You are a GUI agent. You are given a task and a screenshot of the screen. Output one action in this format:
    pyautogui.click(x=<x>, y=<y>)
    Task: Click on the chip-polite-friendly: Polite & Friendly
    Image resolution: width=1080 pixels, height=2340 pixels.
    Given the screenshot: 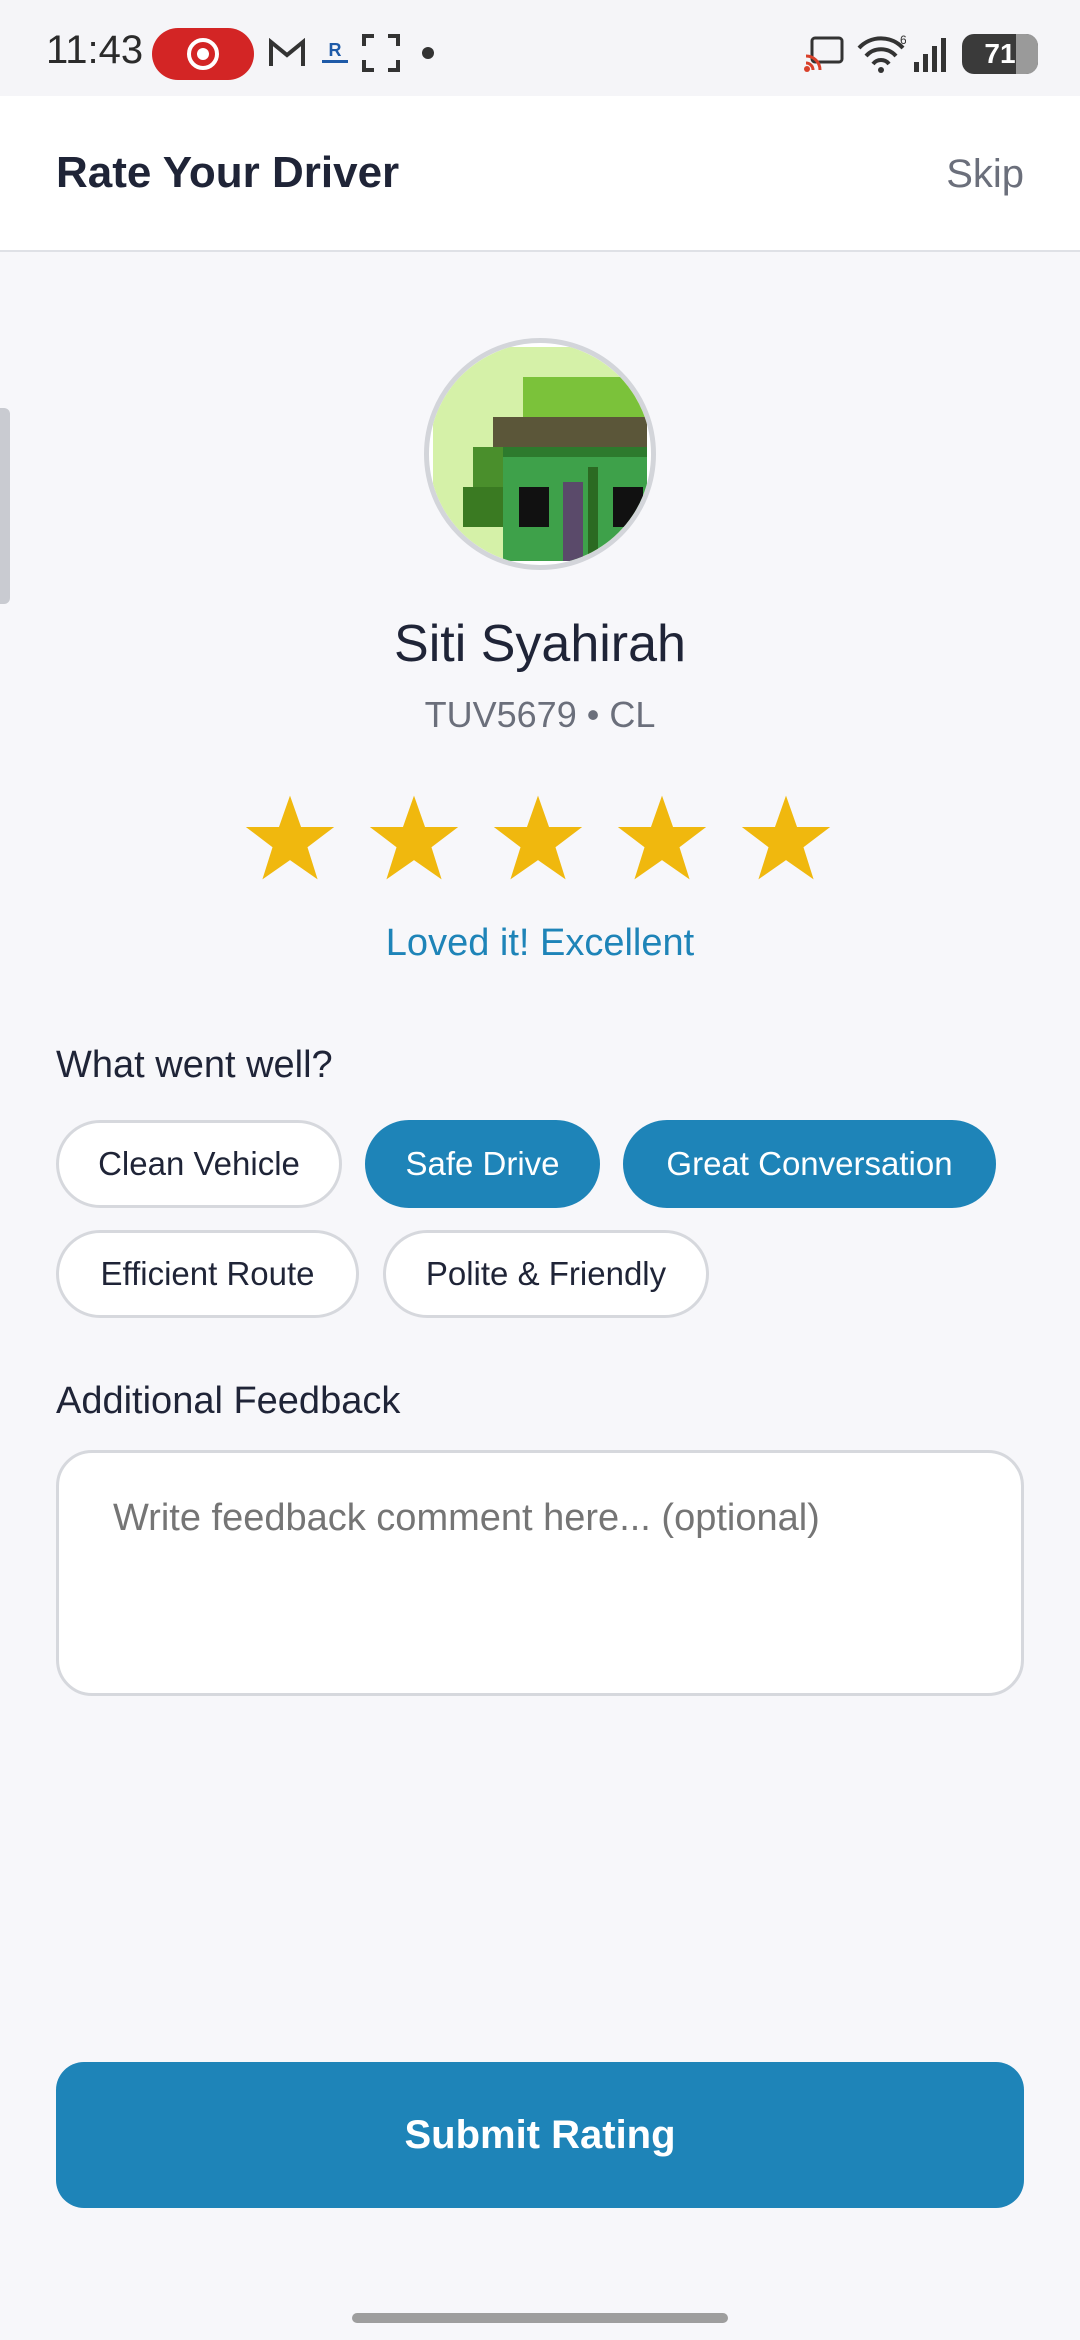 What is the action you would take?
    pyautogui.click(x=546, y=1274)
    